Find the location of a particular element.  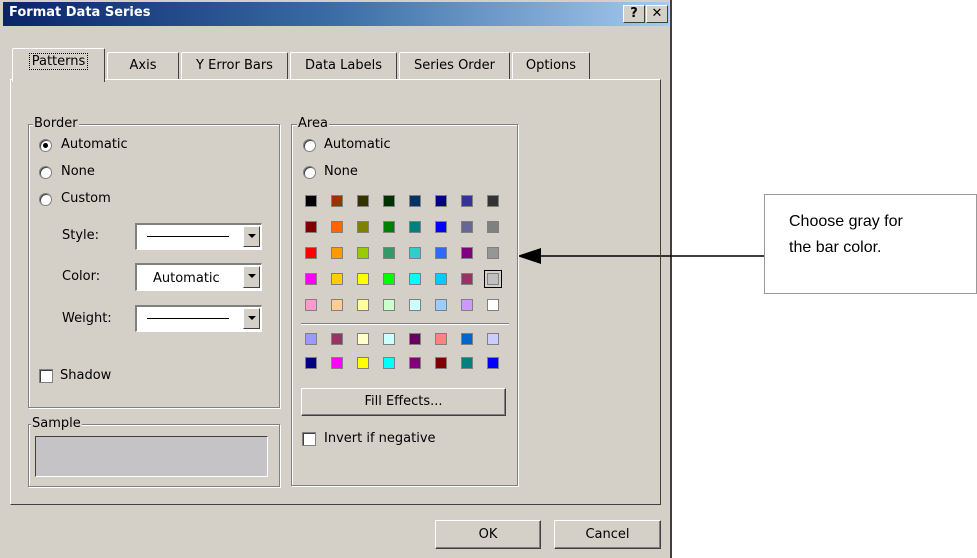

border-automatic-radio is located at coordinates (45, 145).